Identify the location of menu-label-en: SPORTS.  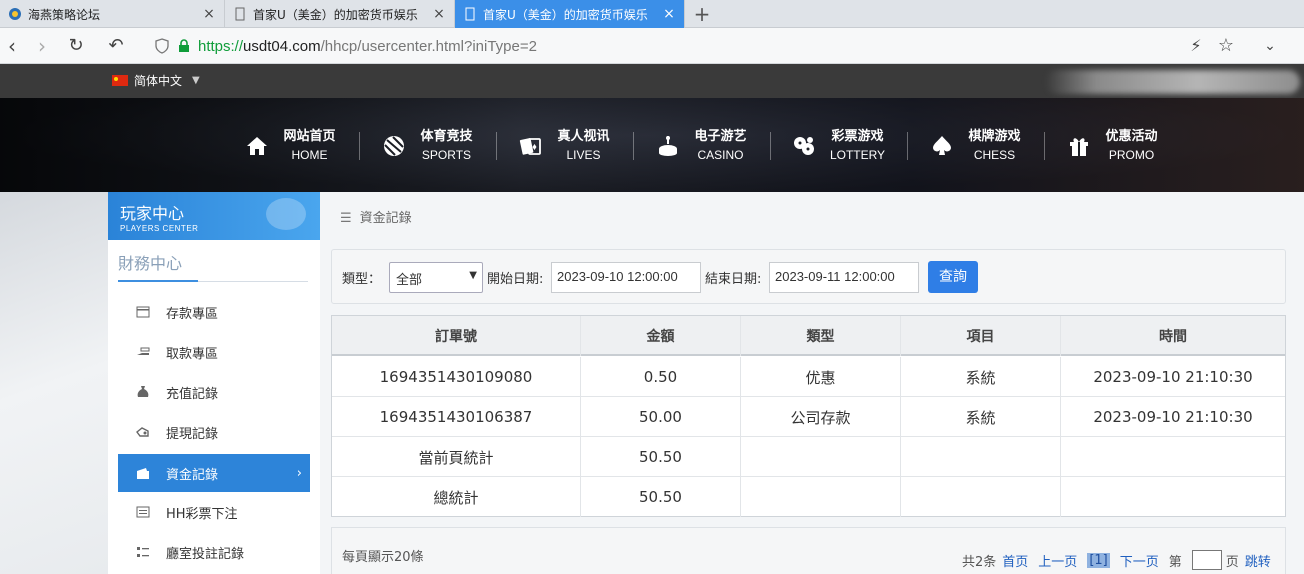
(446, 155).